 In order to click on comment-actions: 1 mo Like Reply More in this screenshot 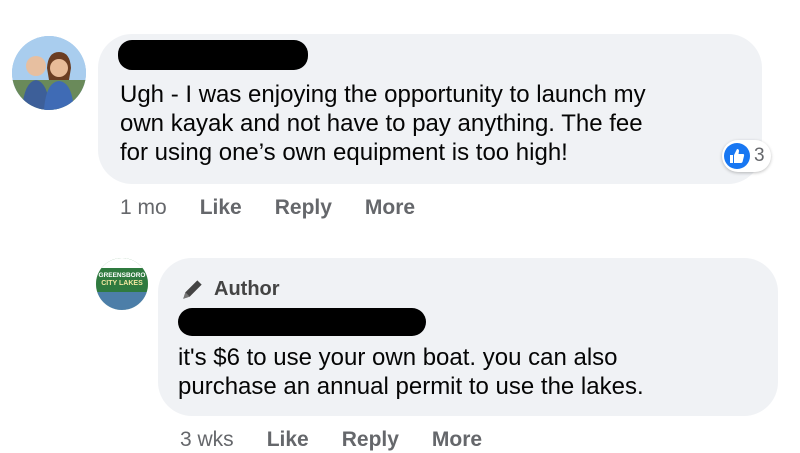, I will do `click(284, 208)`.